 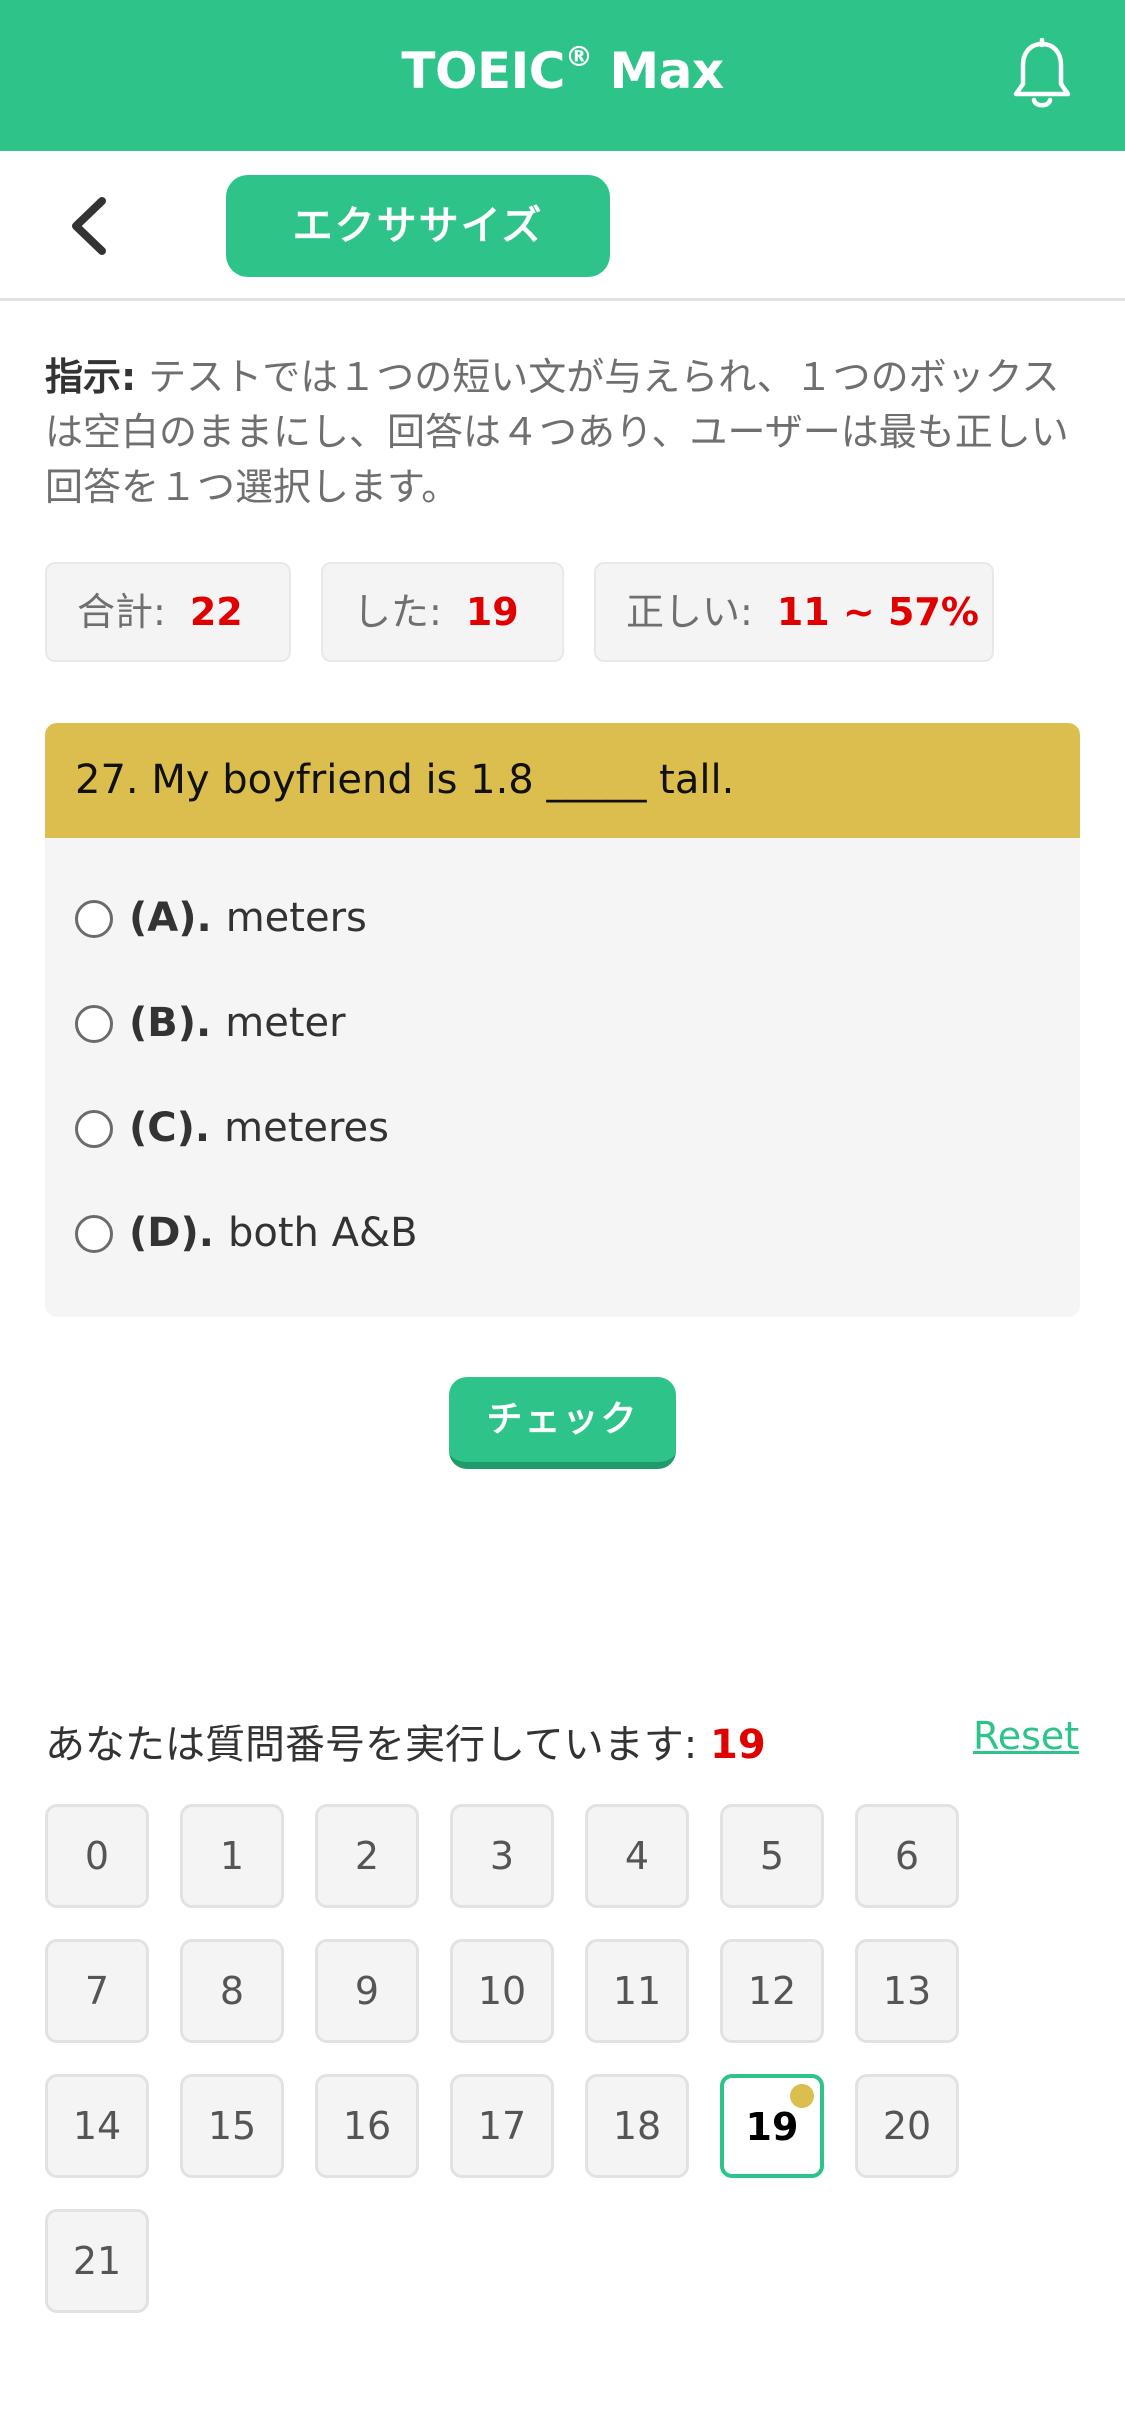 I want to click on question-number-button: 10, so click(x=502, y=1991).